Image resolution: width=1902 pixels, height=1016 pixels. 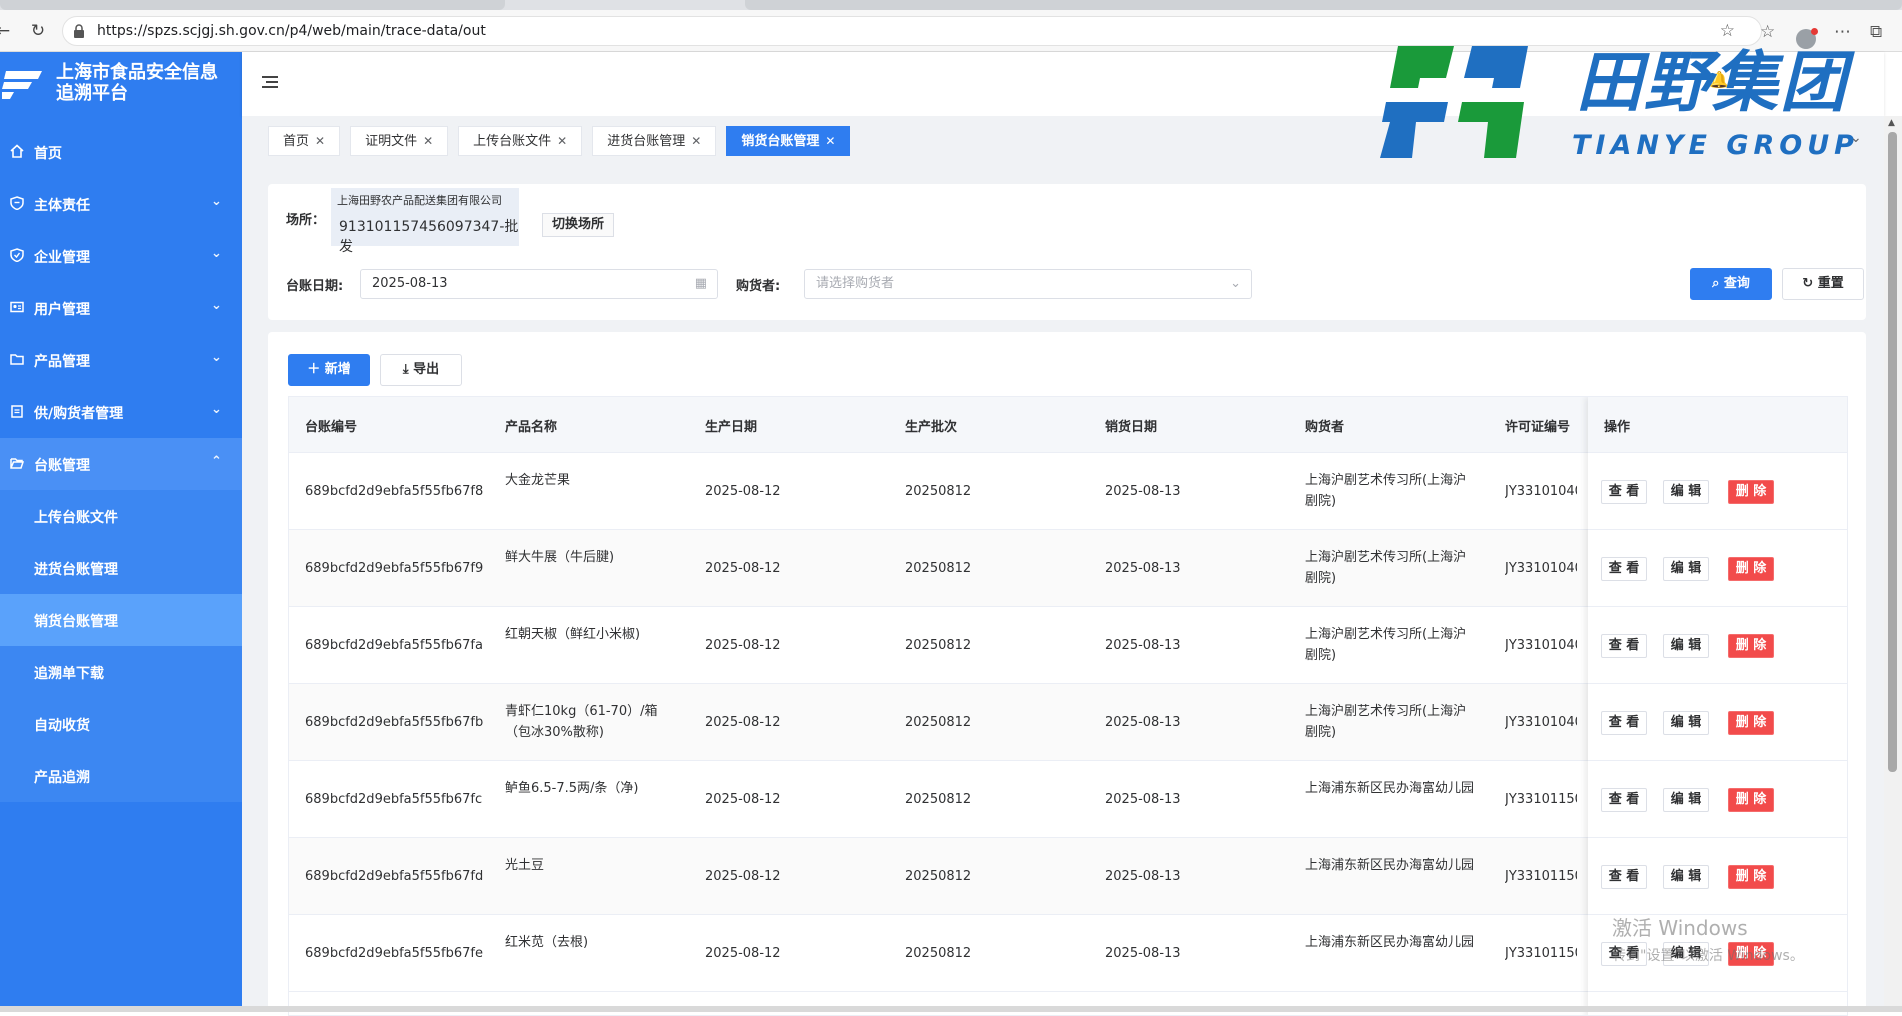 What do you see at coordinates (137, 72) in the screenshot?
I see `brand-line1: 上海市食品安全信息` at bounding box center [137, 72].